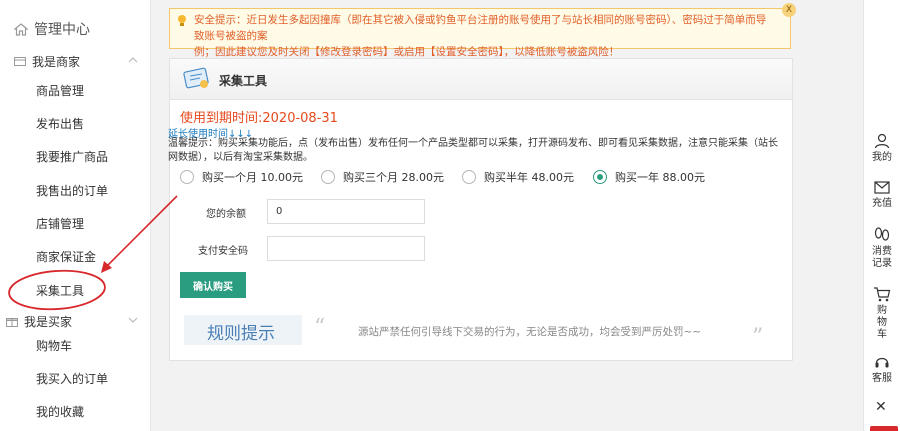 The width and height of the screenshot is (900, 431). What do you see at coordinates (882, 203) in the screenshot?
I see `toolbar-recharge-label: 充值` at bounding box center [882, 203].